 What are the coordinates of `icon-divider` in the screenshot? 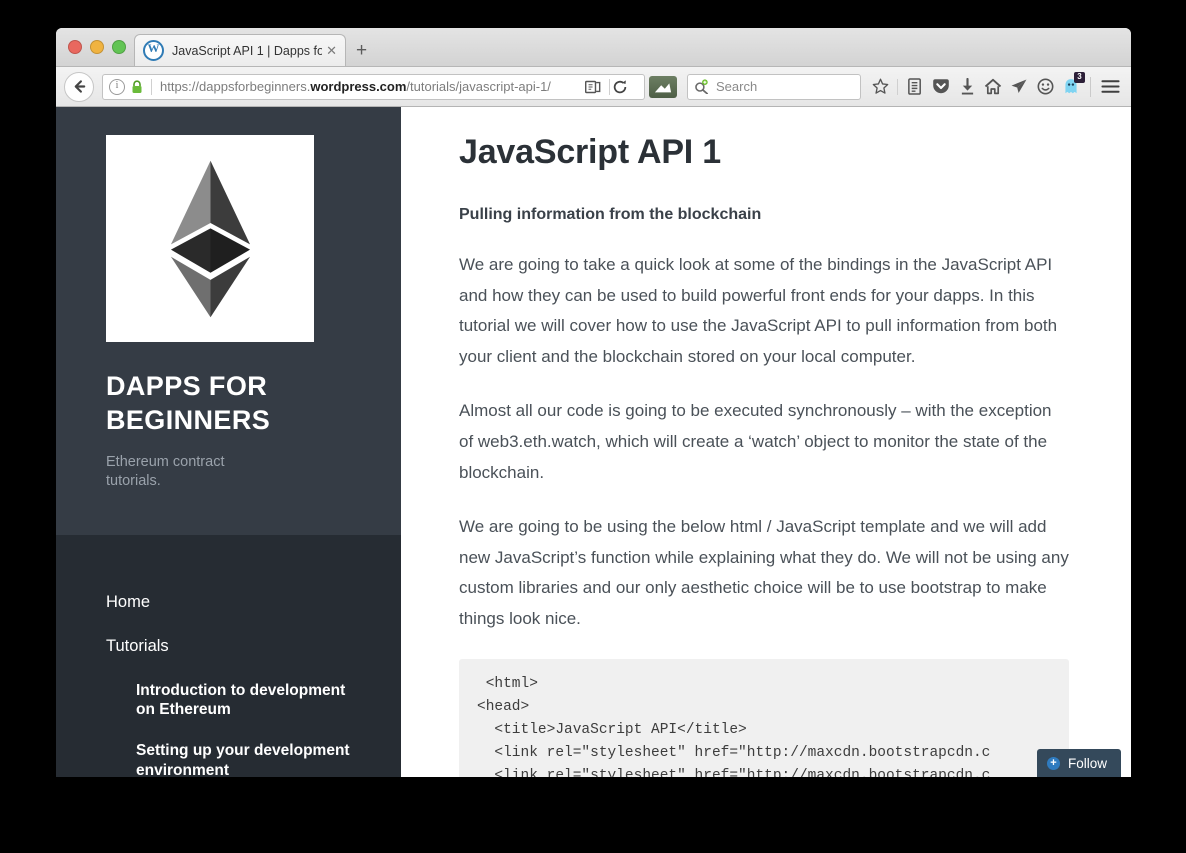 It's located at (897, 86).